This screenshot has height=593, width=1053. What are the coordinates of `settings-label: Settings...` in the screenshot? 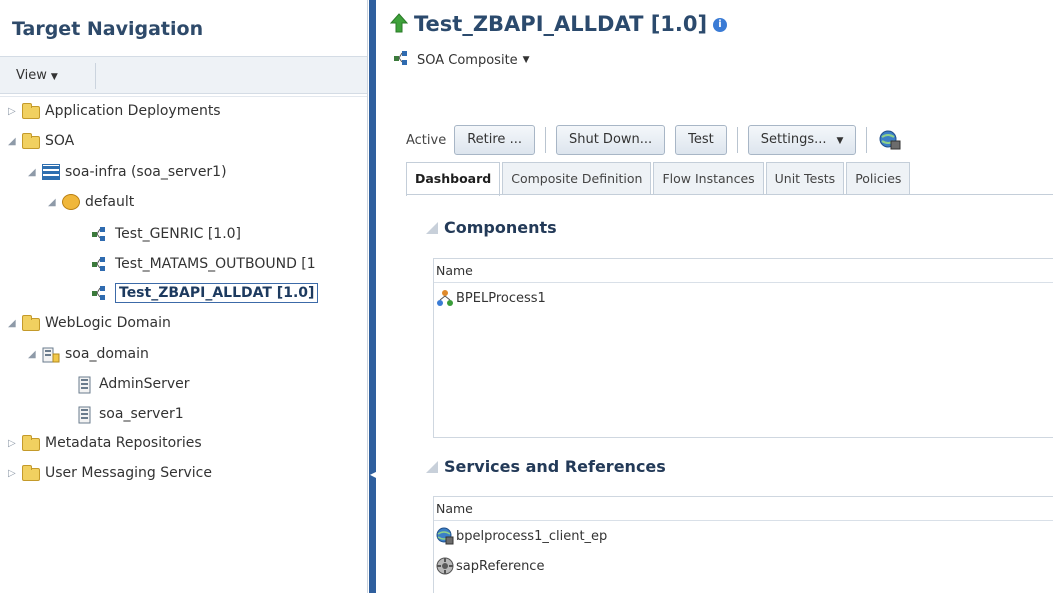 It's located at (793, 139).